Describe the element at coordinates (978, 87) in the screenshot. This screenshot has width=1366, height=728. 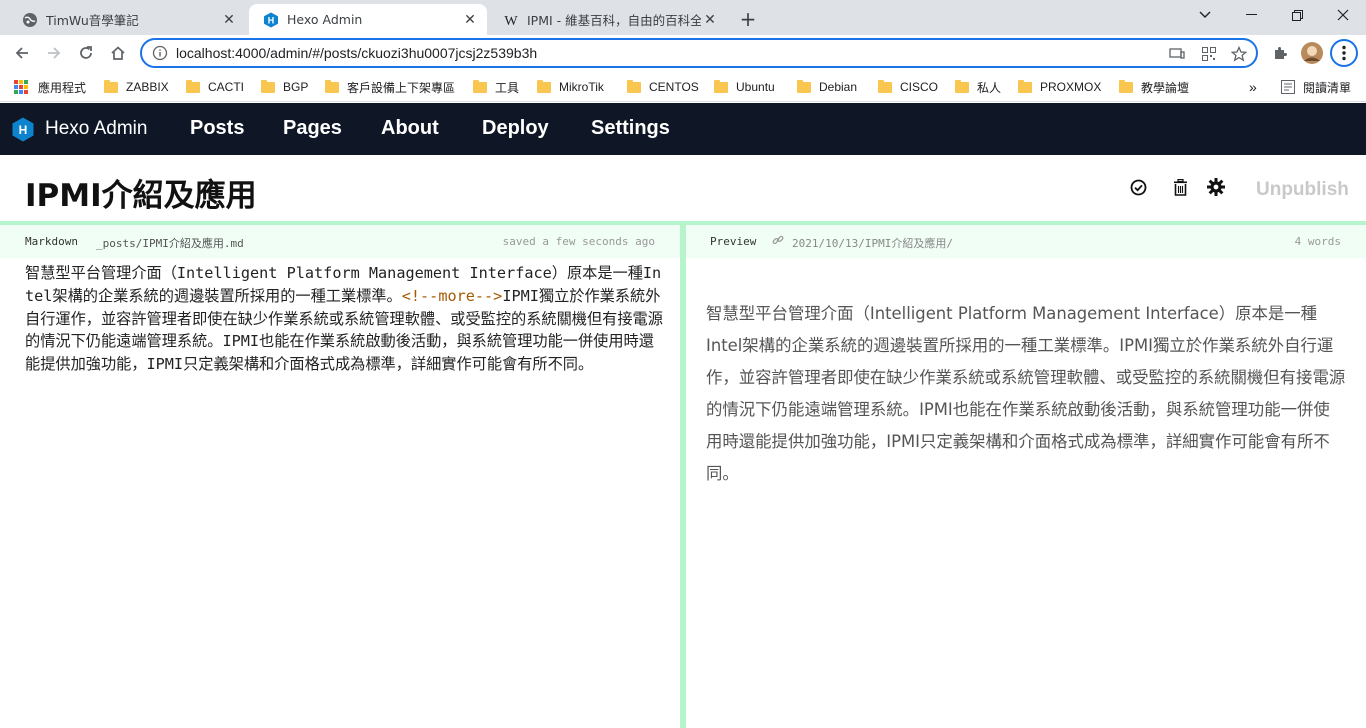
I see `bookmark-folder: 私人` at that location.